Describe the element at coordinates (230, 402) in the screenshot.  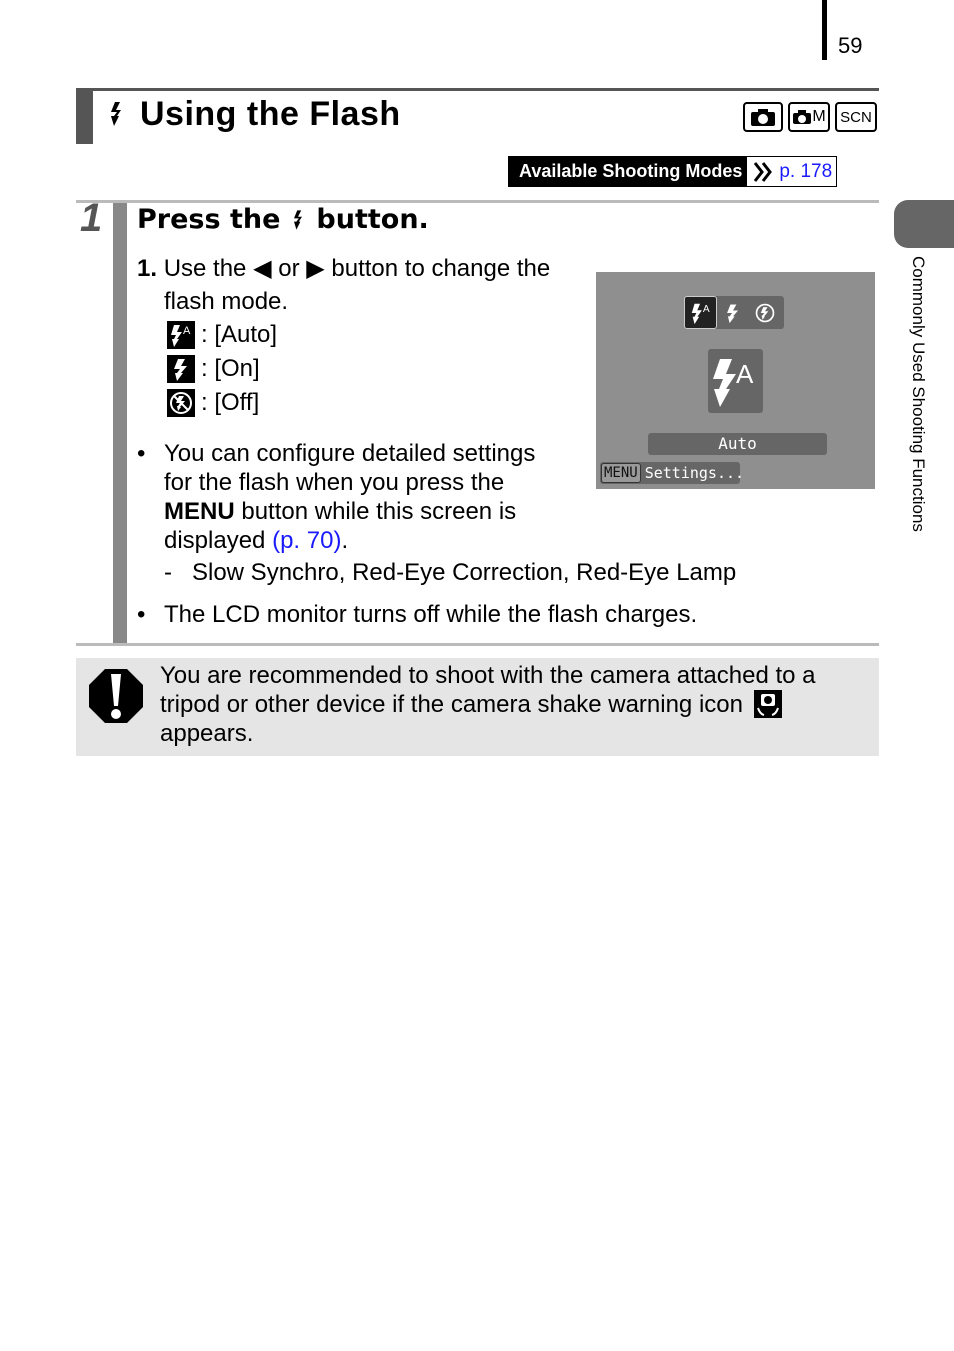
I see `mode-label: : [Off]` at that location.